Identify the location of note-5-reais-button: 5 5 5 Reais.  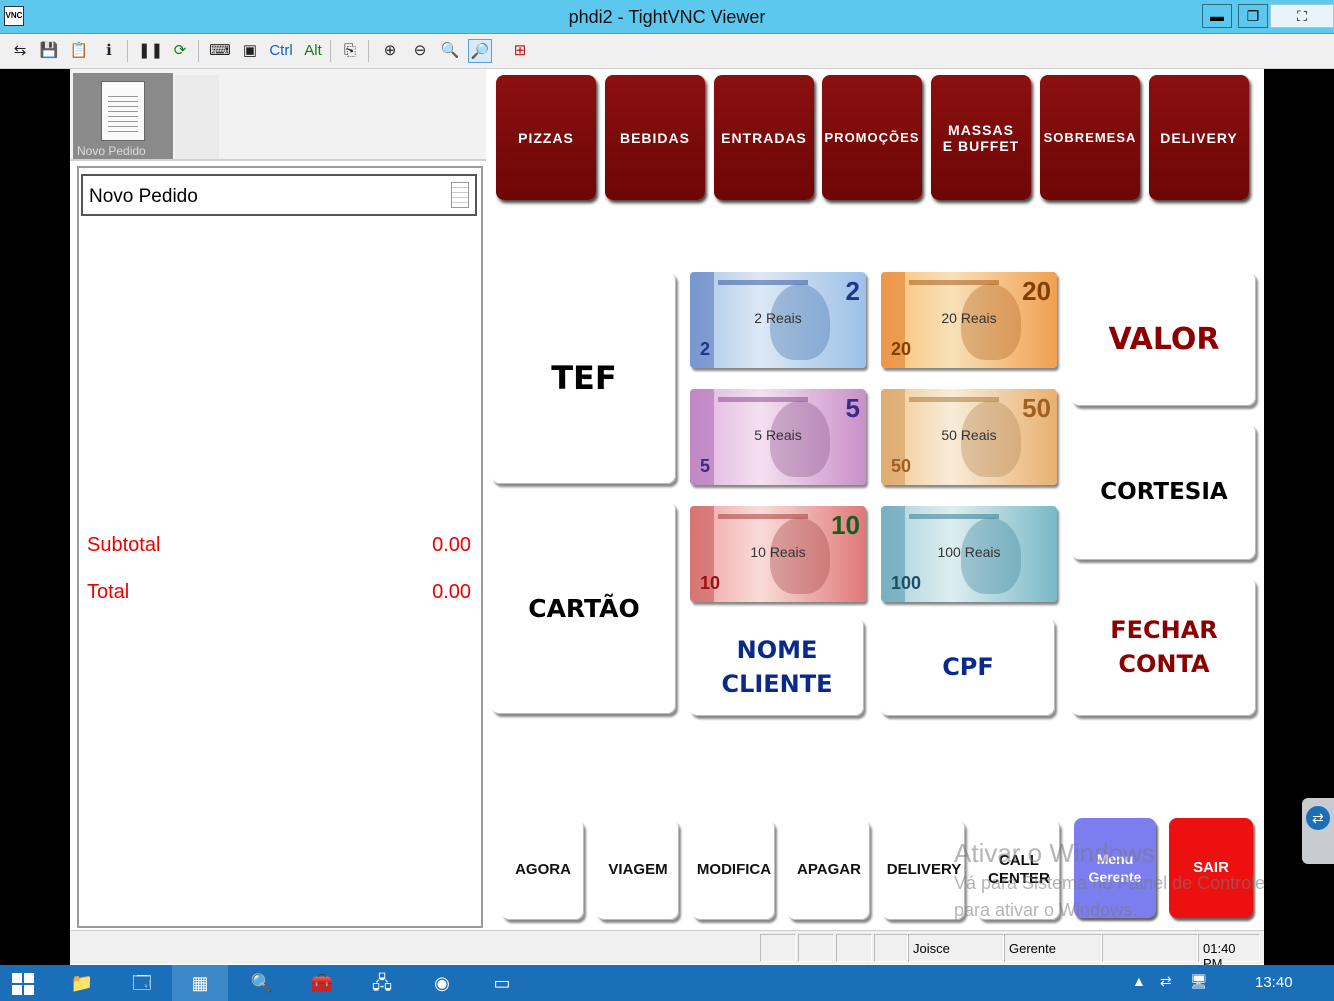
(778, 437).